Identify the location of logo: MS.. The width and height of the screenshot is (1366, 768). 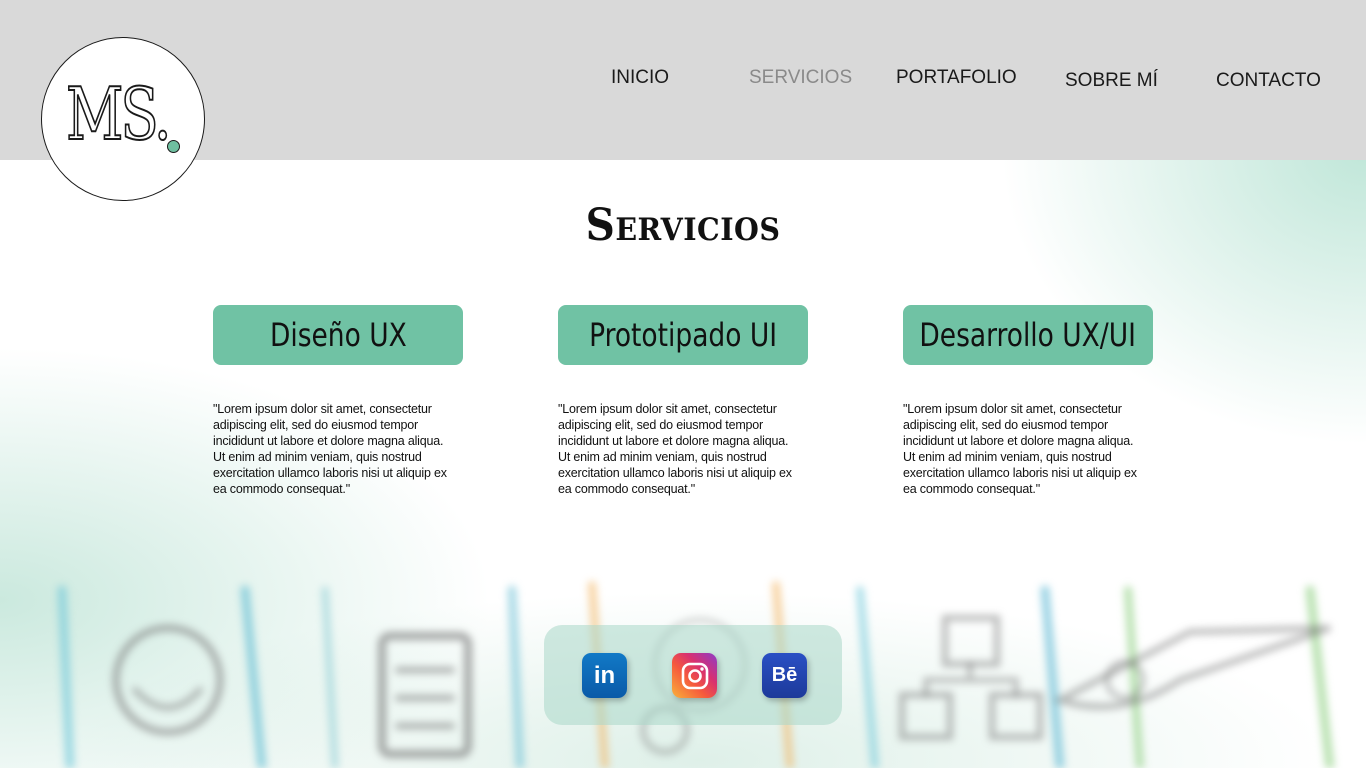
(123, 119).